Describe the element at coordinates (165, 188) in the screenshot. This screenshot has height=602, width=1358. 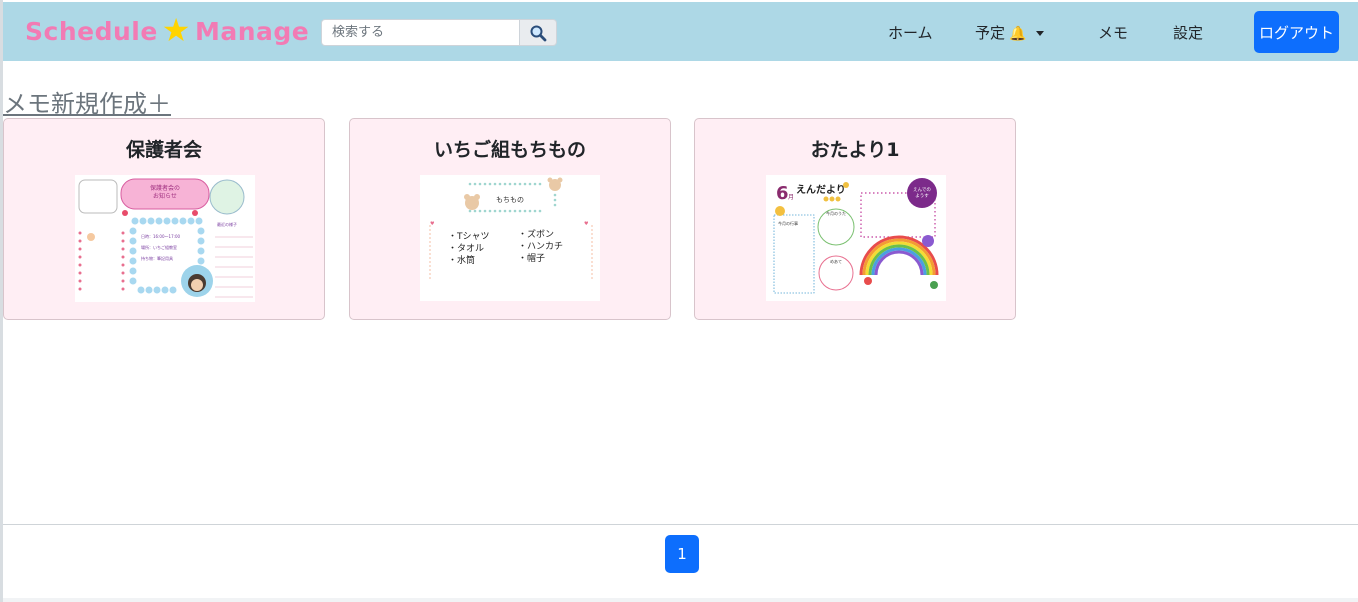
I see `thumb-heading-line1: 保護者会の` at that location.